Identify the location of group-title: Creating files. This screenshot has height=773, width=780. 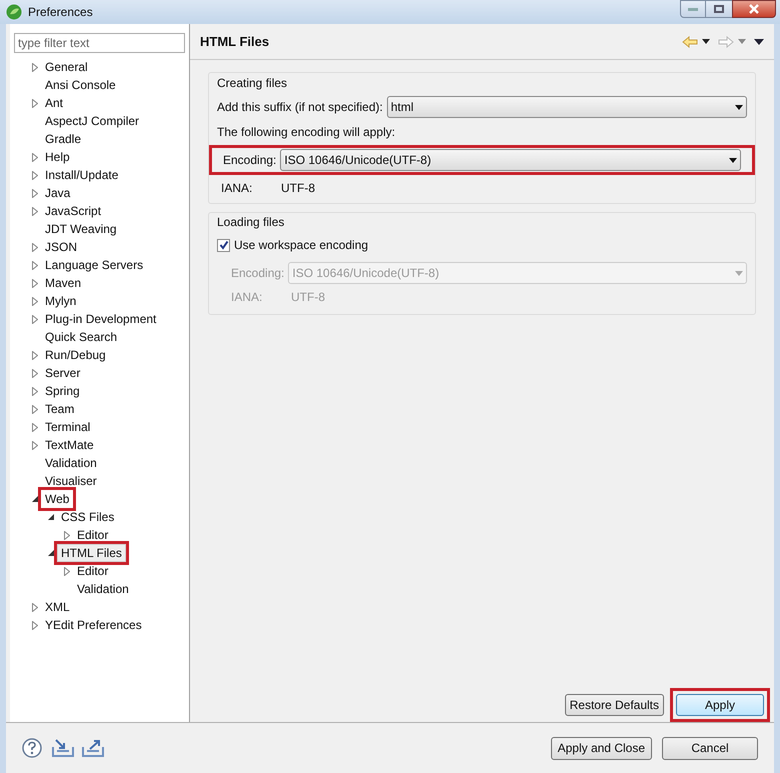
(252, 83).